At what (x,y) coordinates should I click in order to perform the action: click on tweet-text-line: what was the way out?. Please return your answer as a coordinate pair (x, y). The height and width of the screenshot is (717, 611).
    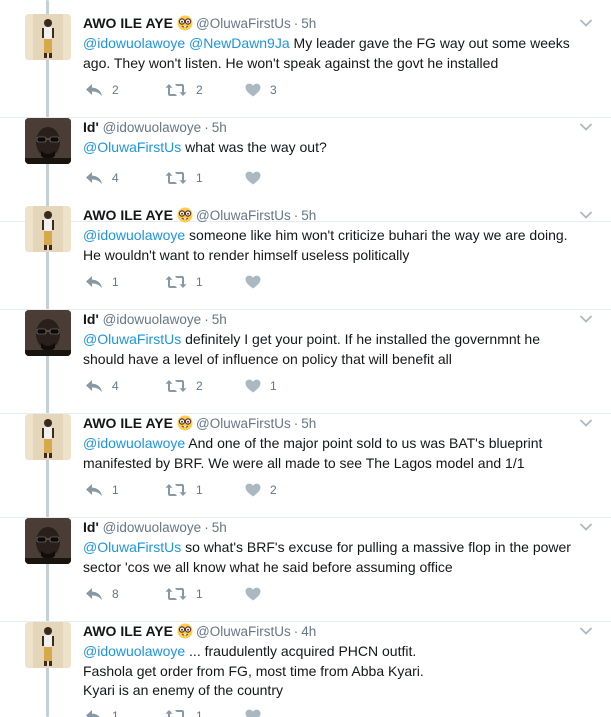
    Looking at the image, I should click on (256, 147).